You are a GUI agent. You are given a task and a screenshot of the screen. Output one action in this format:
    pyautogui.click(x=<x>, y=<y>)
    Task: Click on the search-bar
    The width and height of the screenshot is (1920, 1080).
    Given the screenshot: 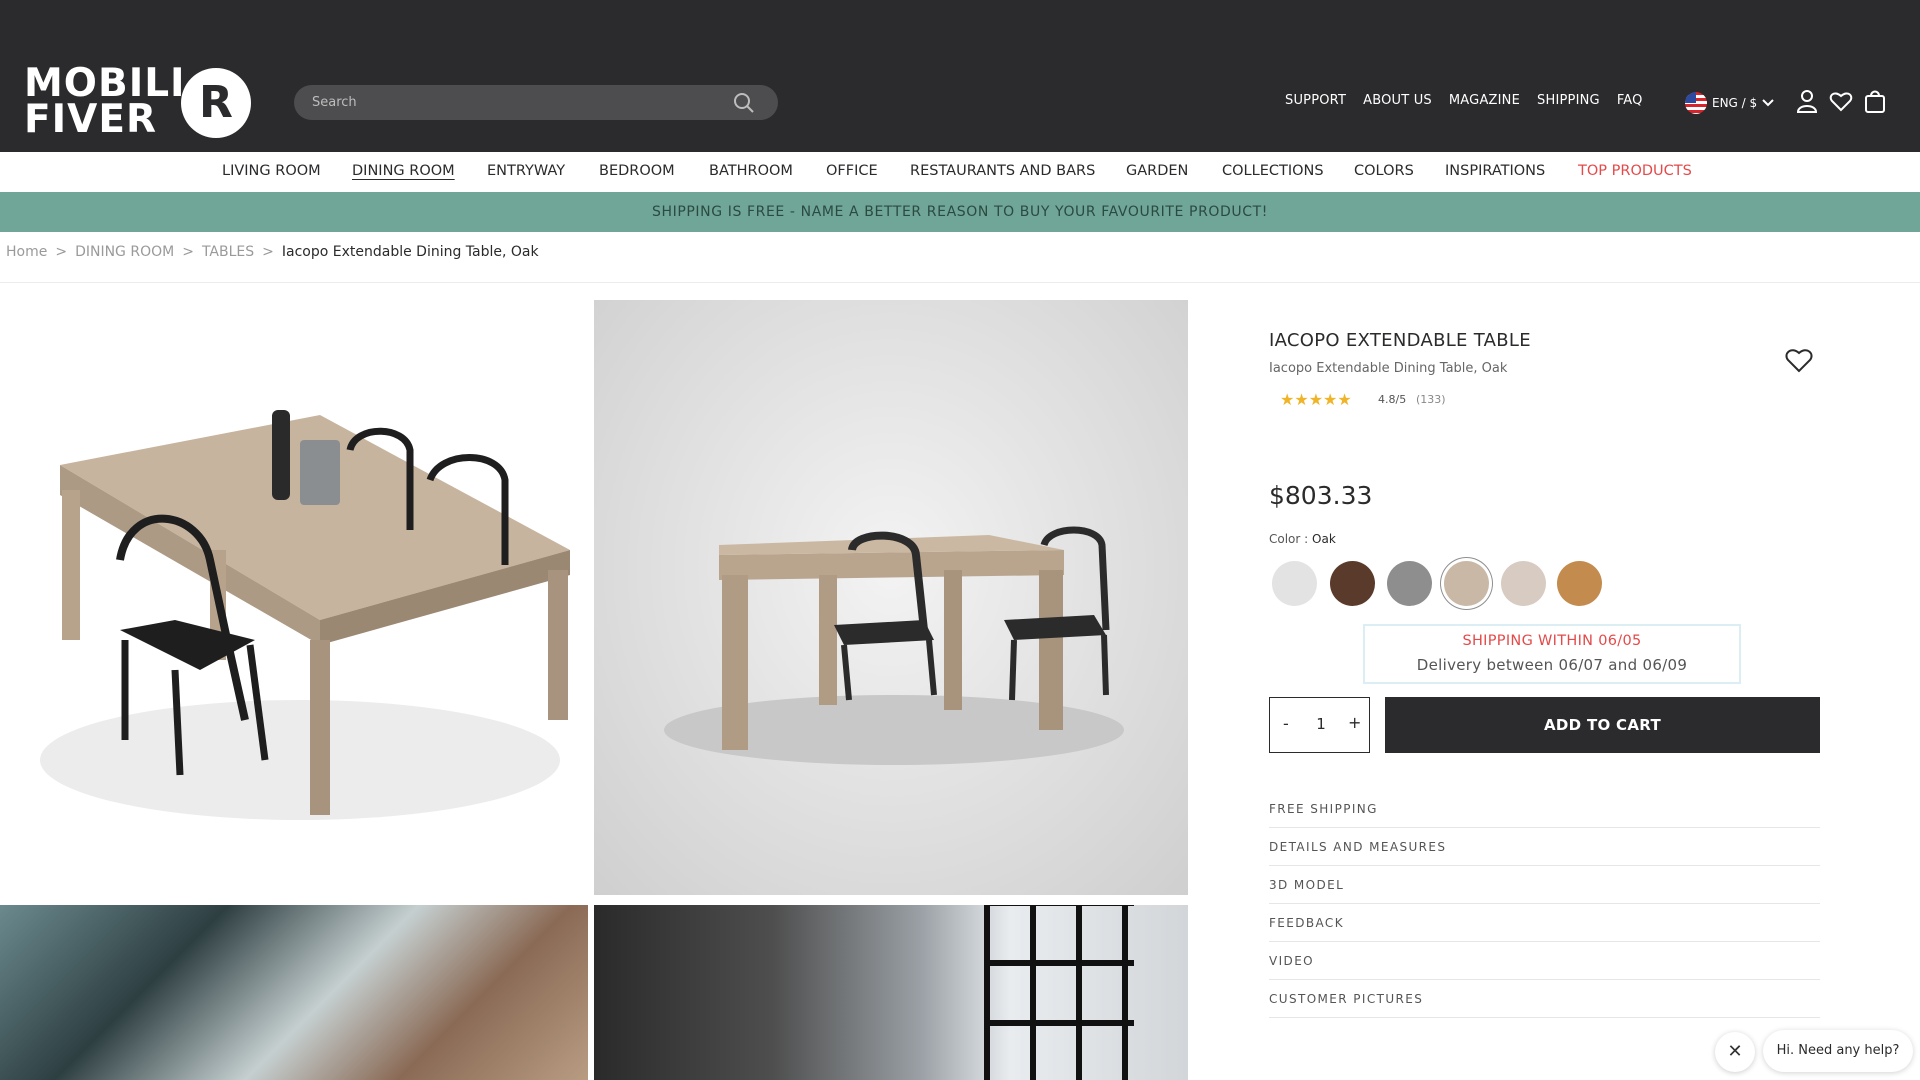 What is the action you would take?
    pyautogui.click(x=536, y=102)
    